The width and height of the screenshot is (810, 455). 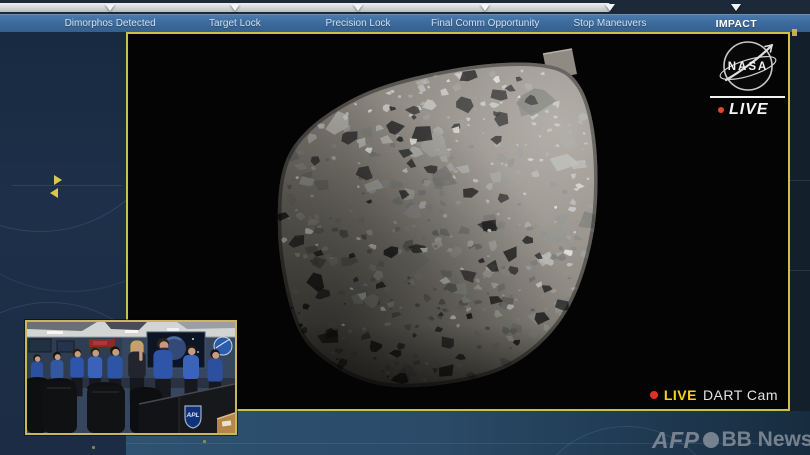 What do you see at coordinates (63, 162) in the screenshot?
I see `orbit-arc-decoration` at bounding box center [63, 162].